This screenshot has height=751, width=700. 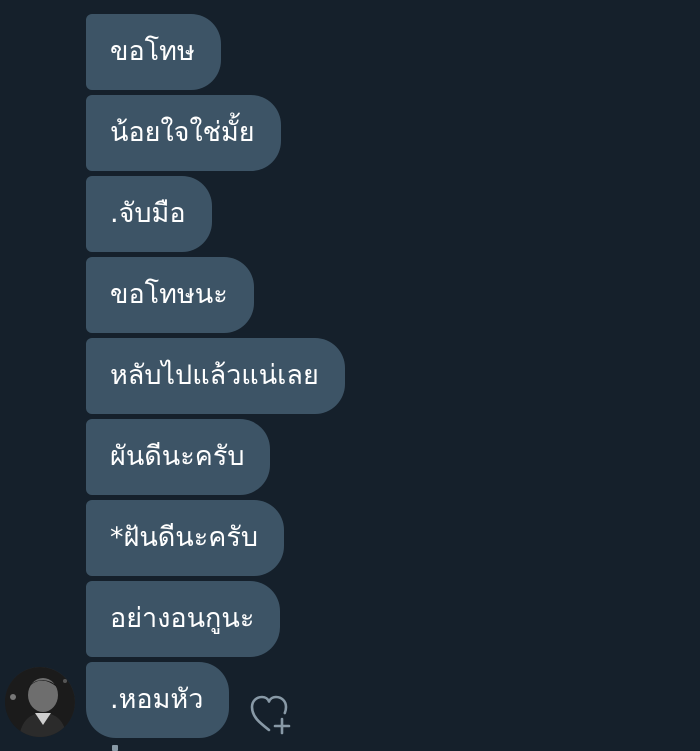 I want to click on next-message-edge, so click(x=115, y=748).